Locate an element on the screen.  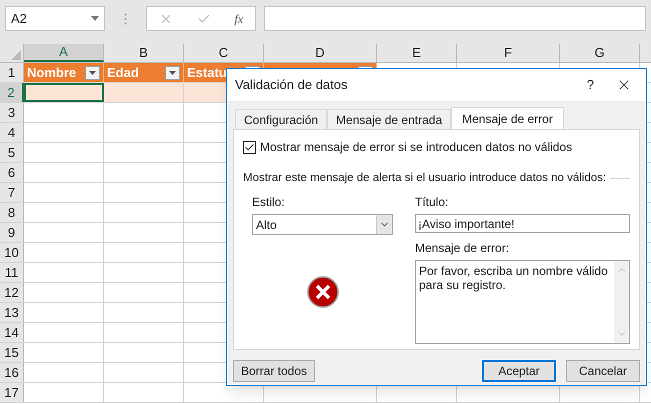
style-value: Alto is located at coordinates (266, 225).